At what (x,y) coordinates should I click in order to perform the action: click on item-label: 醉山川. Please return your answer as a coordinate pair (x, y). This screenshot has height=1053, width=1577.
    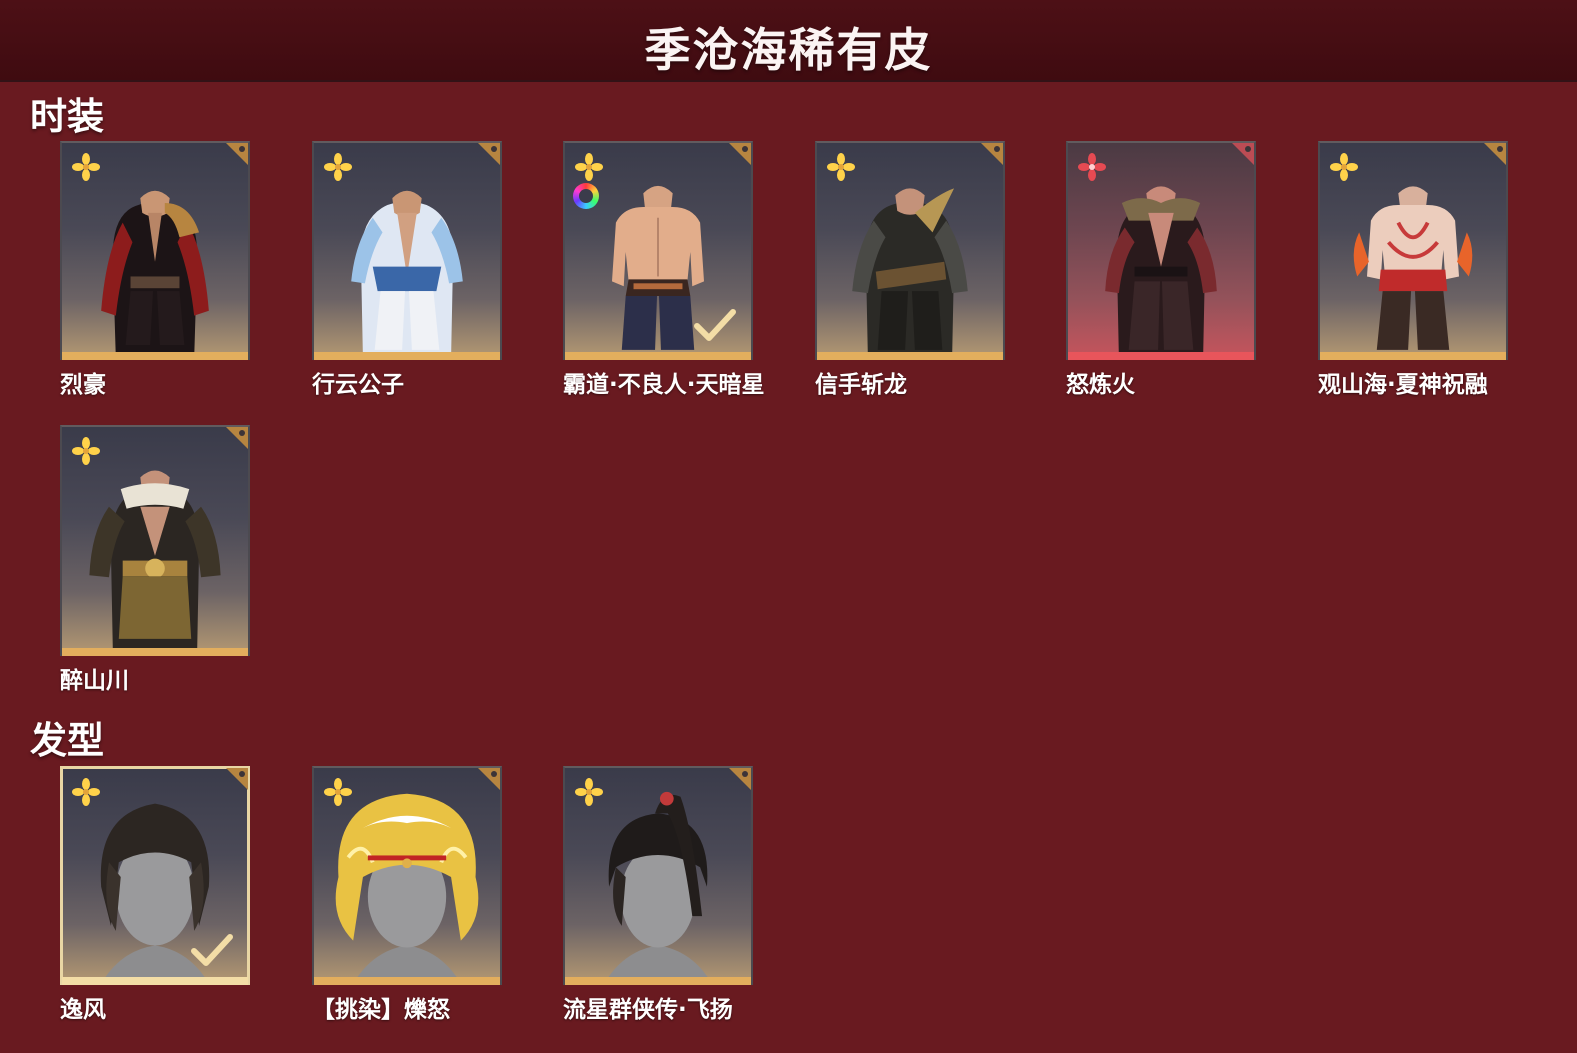
    Looking at the image, I should click on (94, 681).